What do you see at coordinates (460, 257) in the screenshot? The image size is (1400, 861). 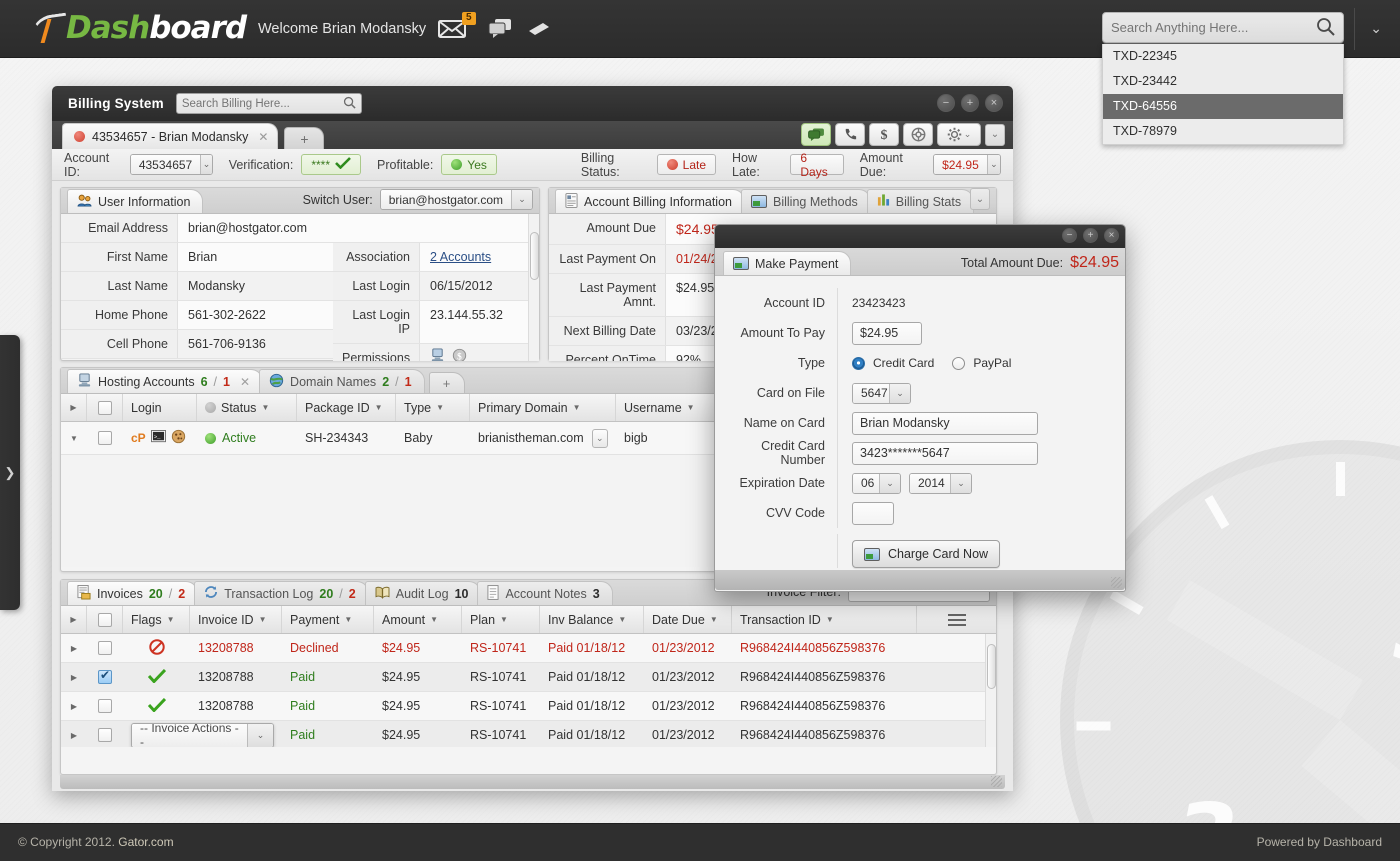 I see `association-link: 2 Accounts` at bounding box center [460, 257].